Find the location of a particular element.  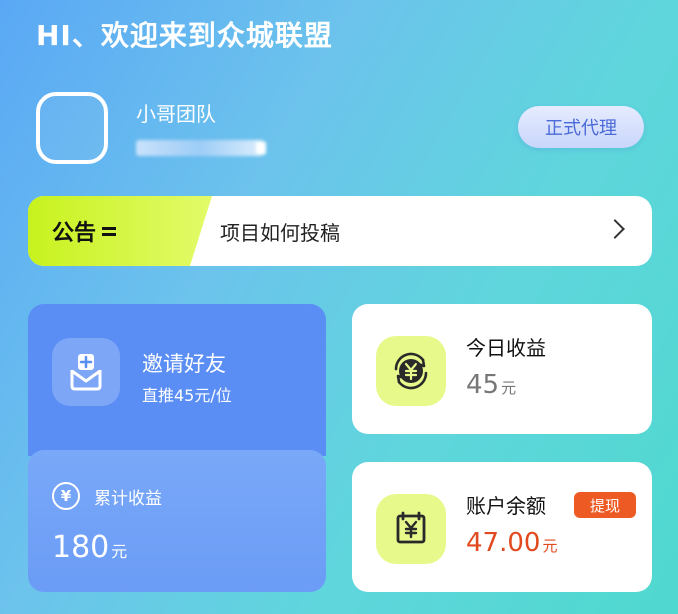

total-income-amount: 180 is located at coordinates (81, 547).